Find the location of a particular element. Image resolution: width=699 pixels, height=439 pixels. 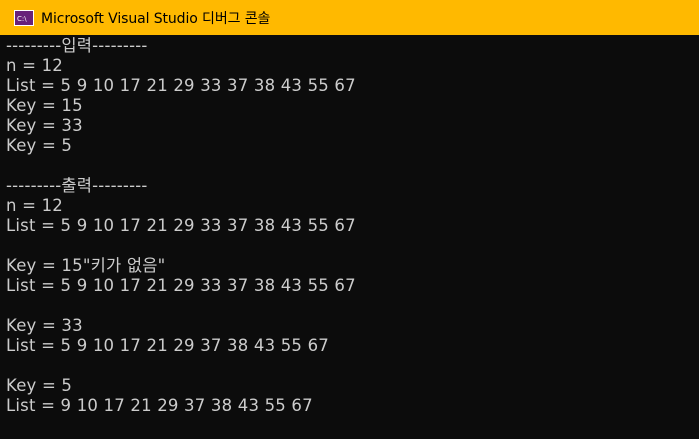

console-line: ---------출력--------- is located at coordinates (77, 185).